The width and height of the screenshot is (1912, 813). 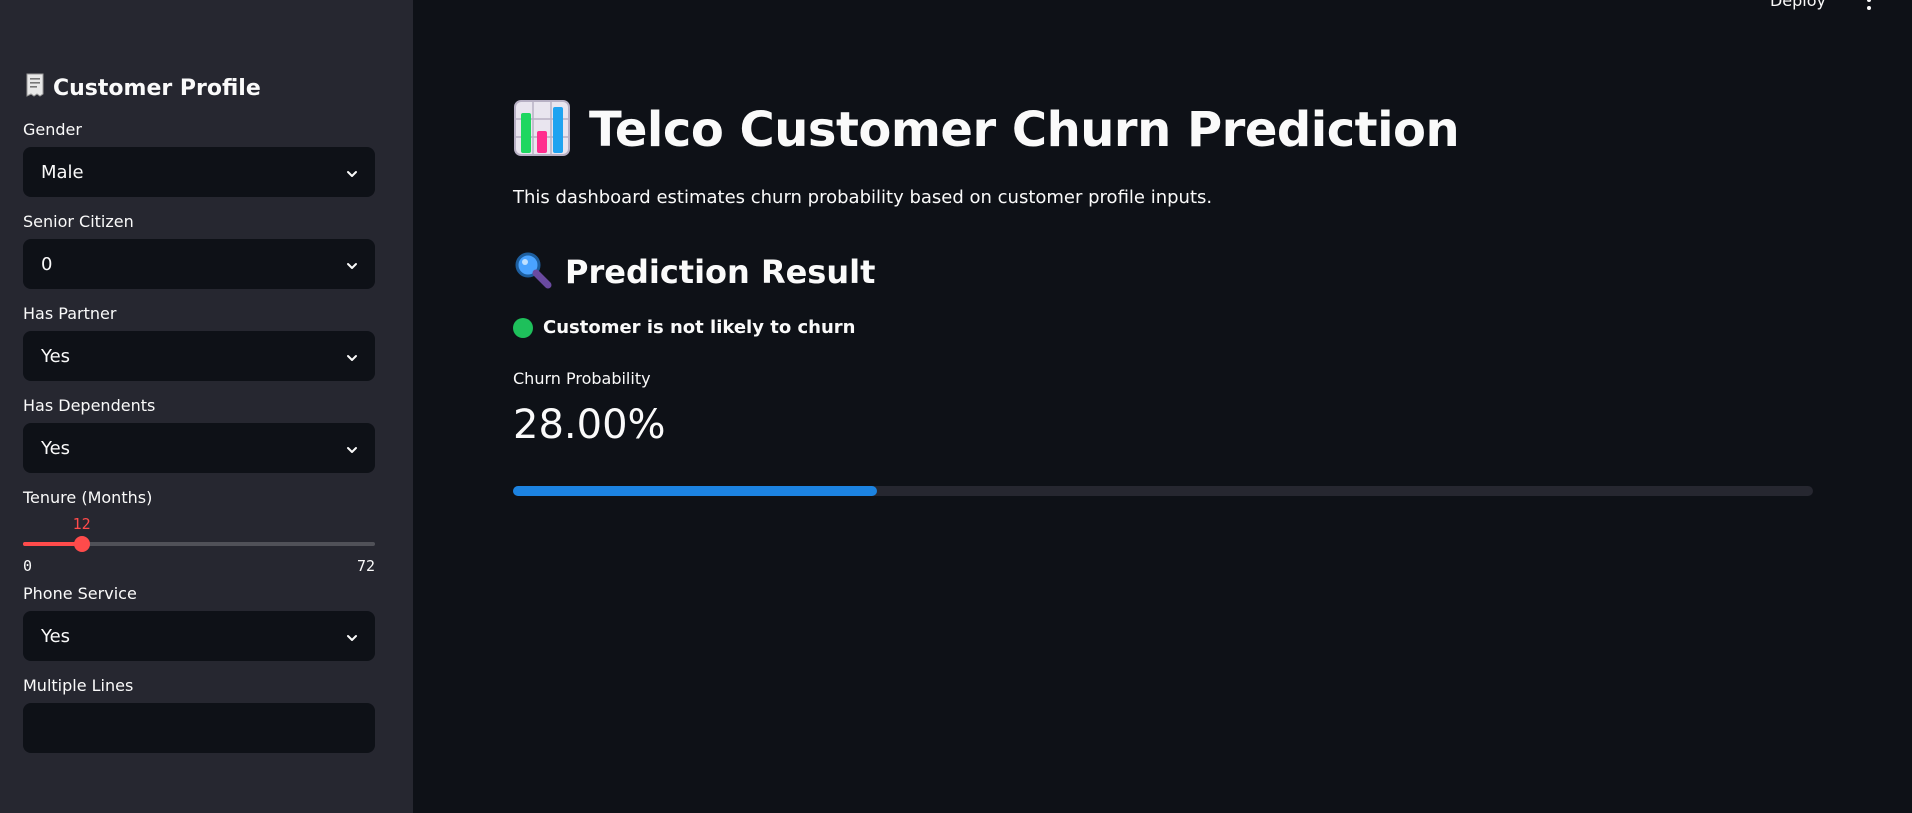 I want to click on receipt-icon, so click(x=35, y=88).